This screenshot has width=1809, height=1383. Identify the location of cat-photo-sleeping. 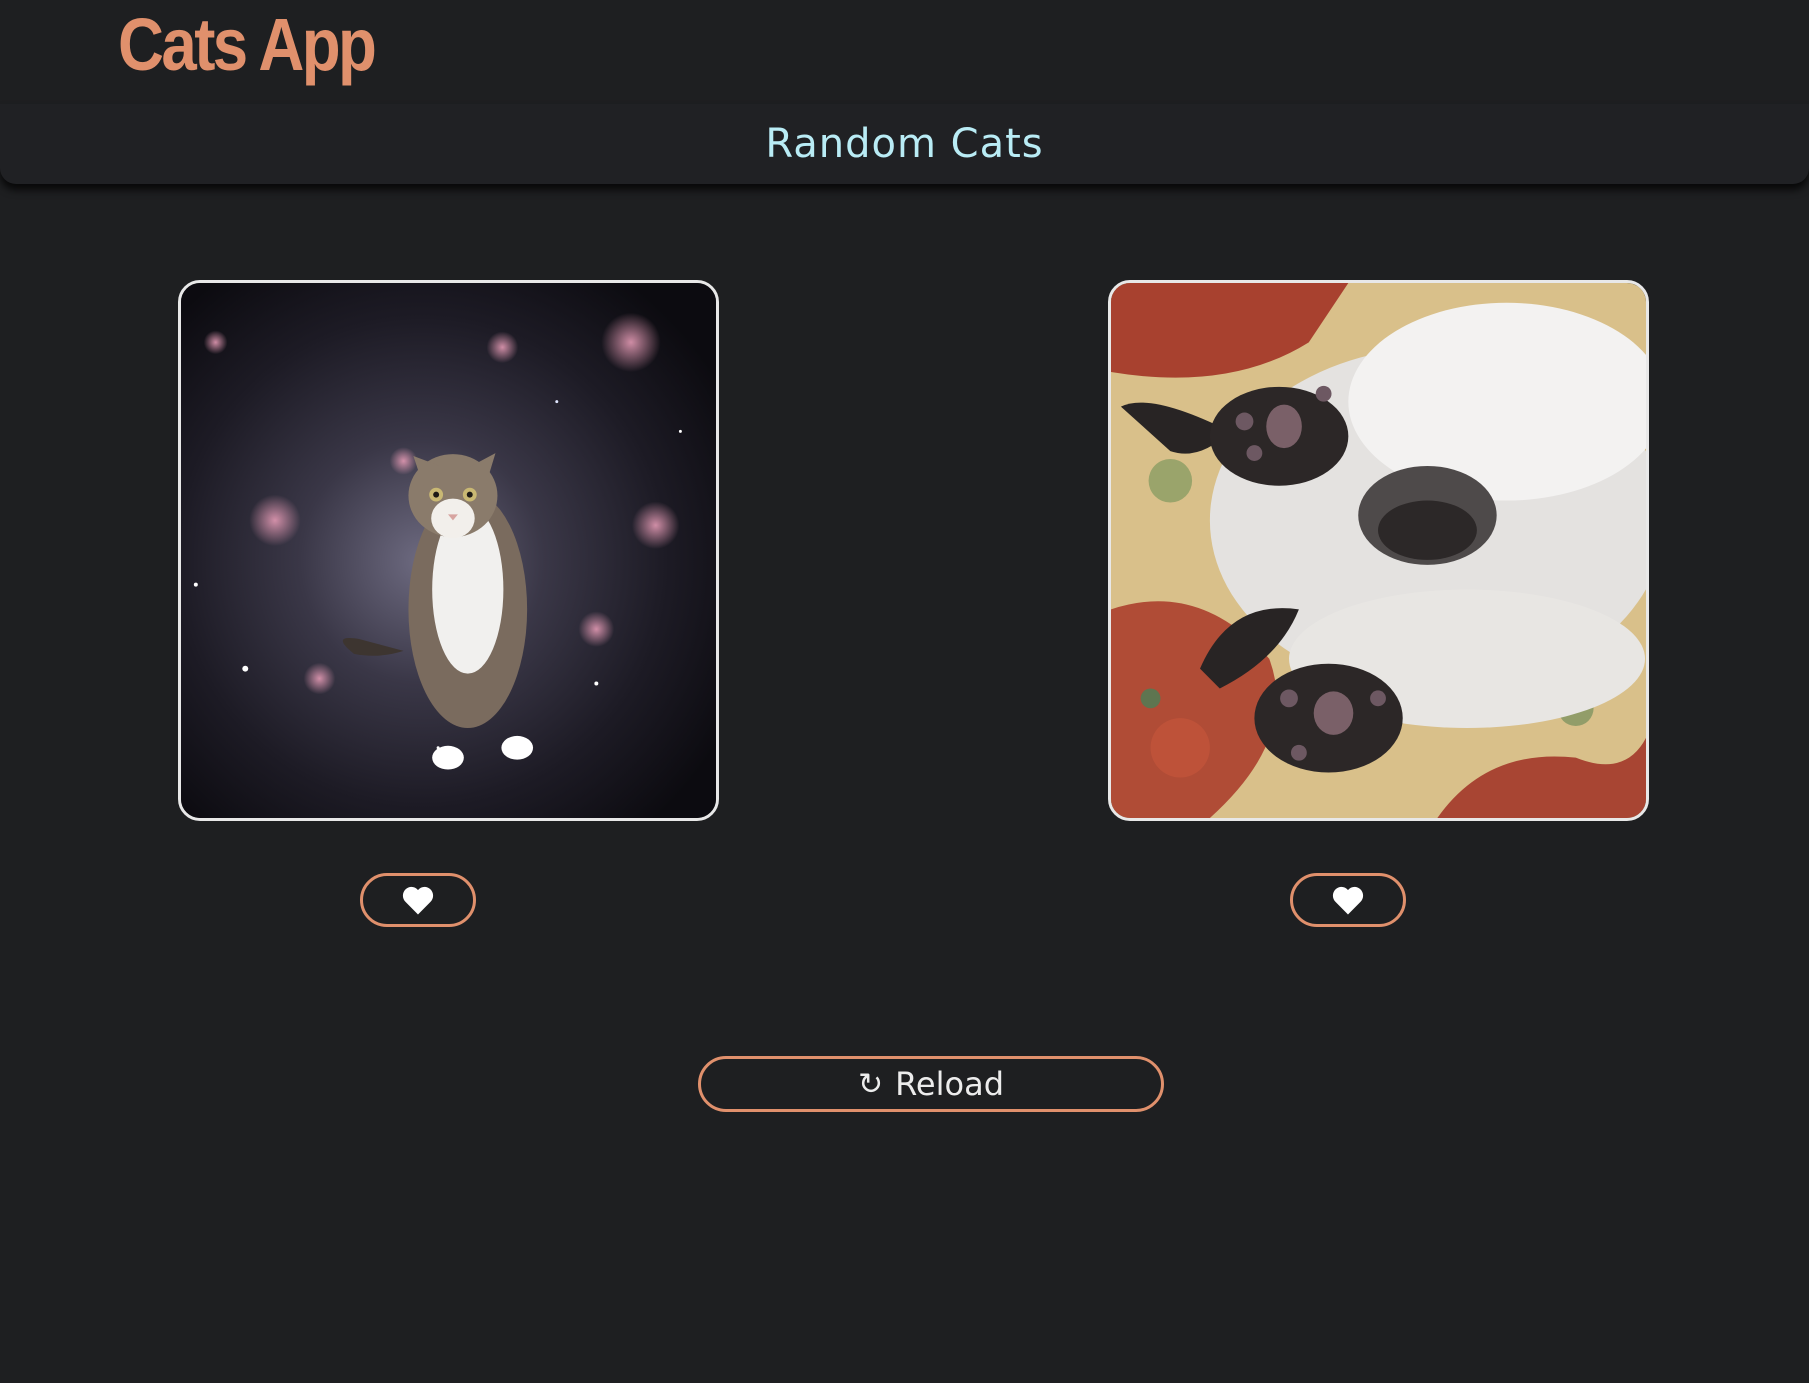
(1378, 550).